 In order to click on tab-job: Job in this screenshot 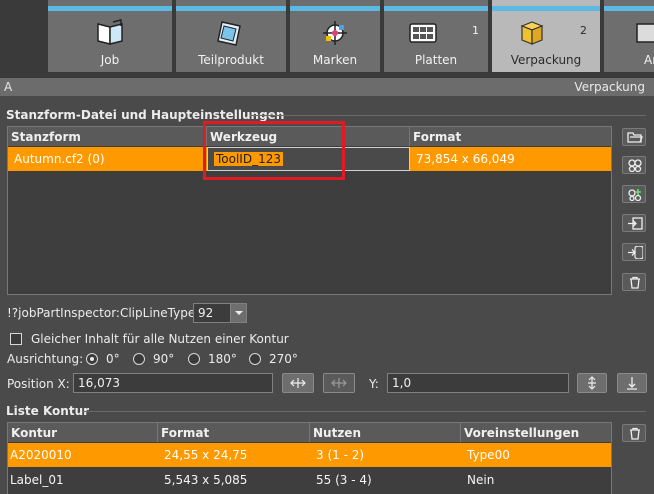, I will do `click(110, 36)`.